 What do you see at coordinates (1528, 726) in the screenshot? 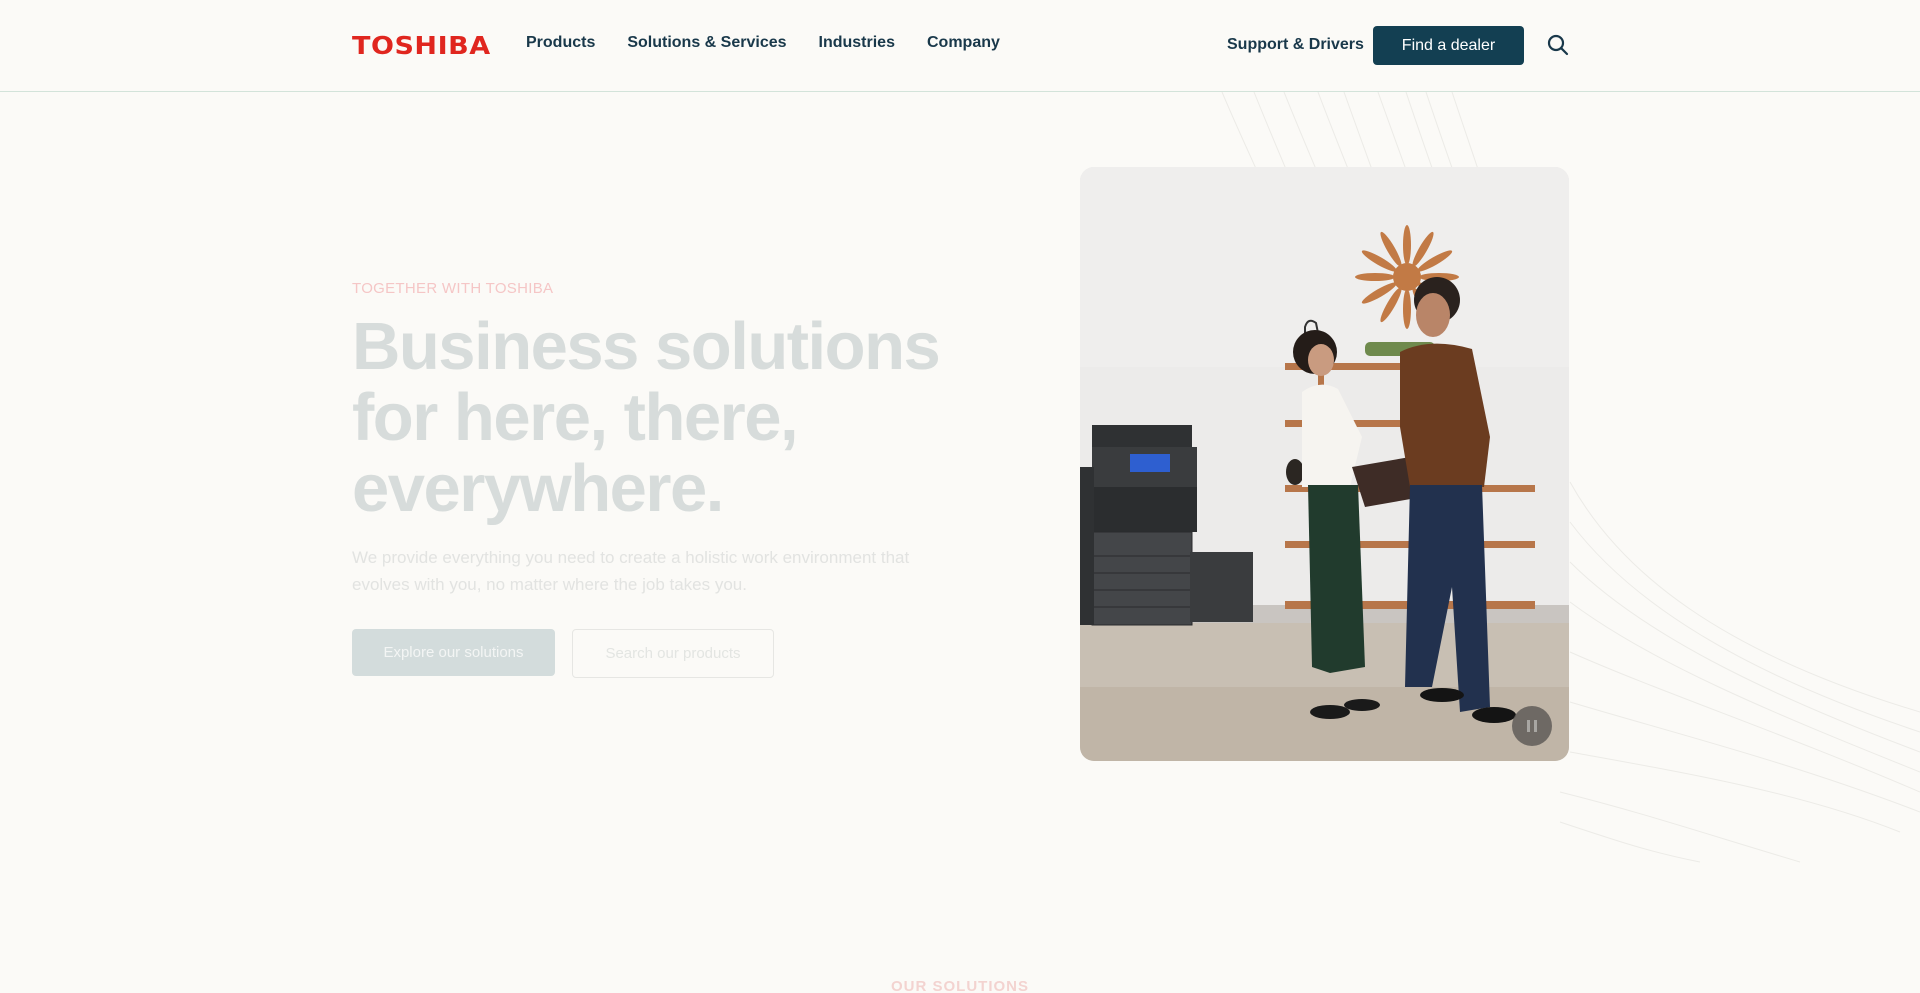
I see `pause-icon` at bounding box center [1528, 726].